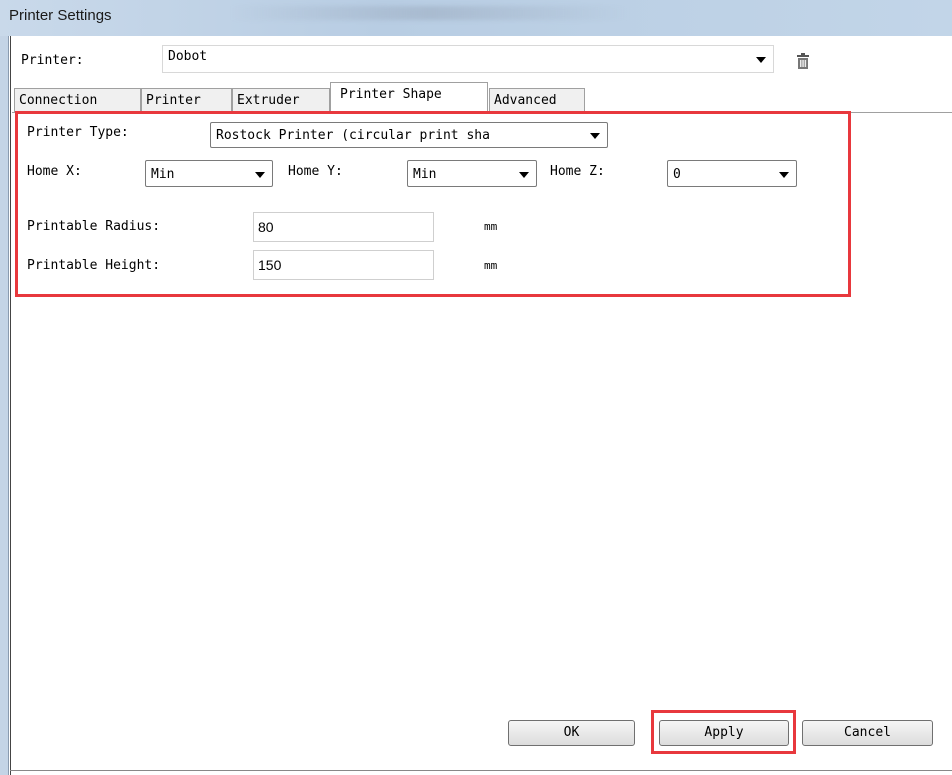 The height and width of the screenshot is (775, 952). I want to click on cancel-button: Cancel, so click(867, 733).